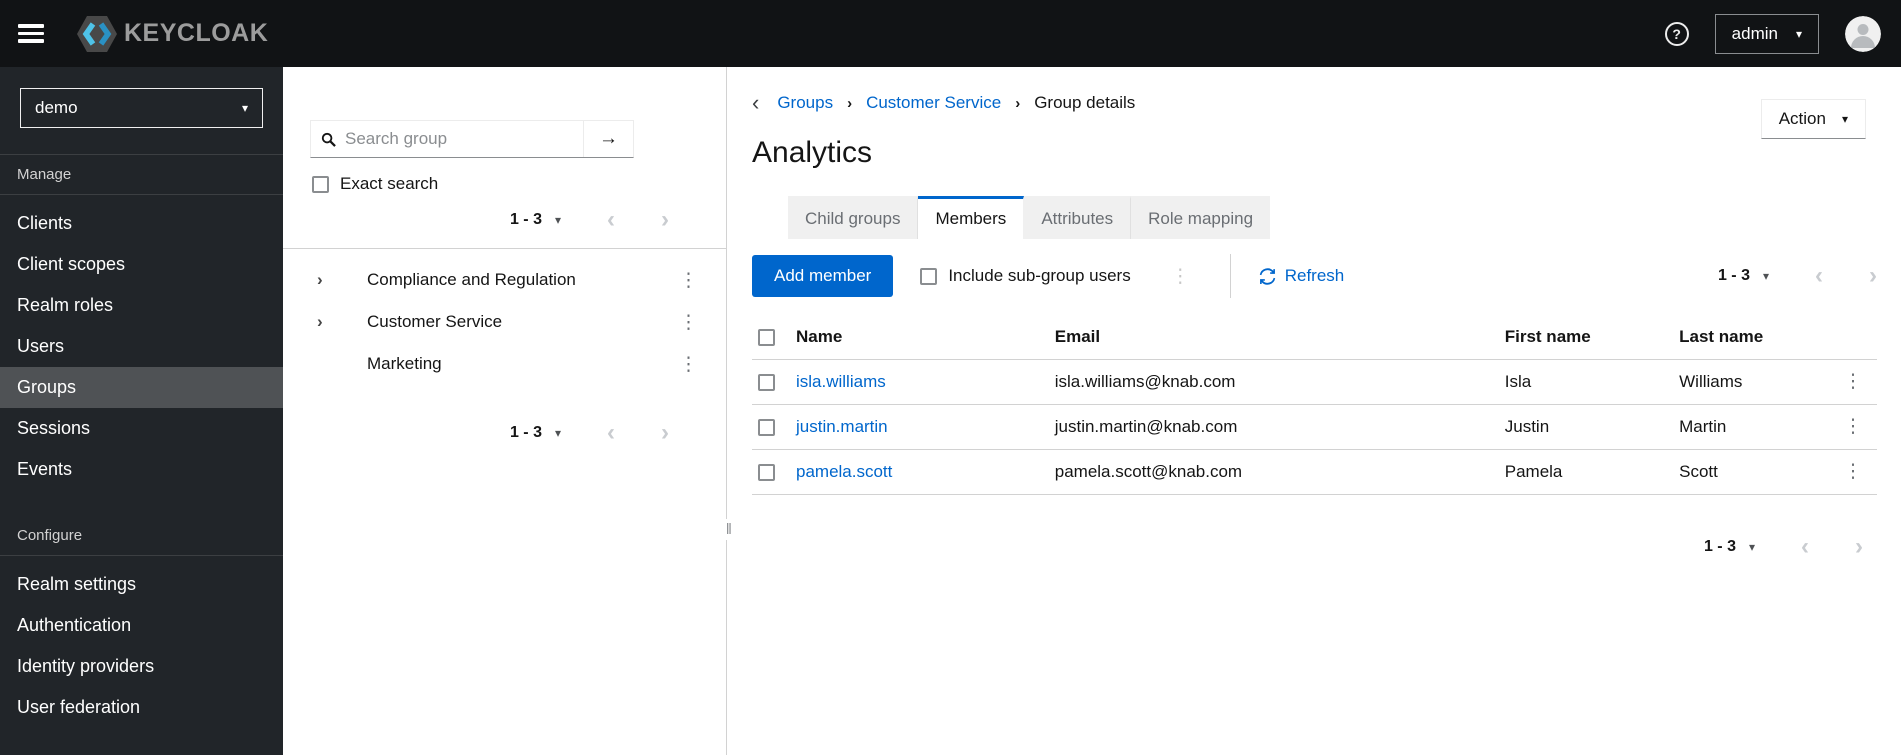 This screenshot has height=755, width=1901. I want to click on sidebar-item-groups: Groups, so click(141, 387).